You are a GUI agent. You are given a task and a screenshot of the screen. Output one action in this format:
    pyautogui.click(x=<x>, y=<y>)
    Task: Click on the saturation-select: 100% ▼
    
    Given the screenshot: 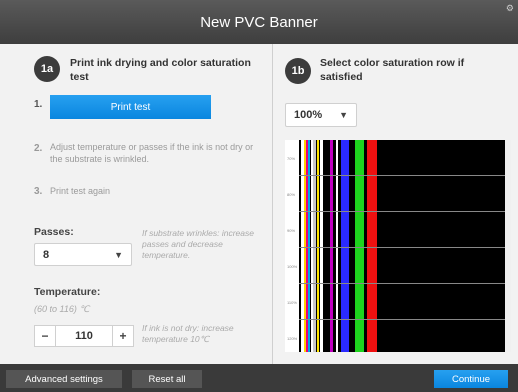 What is the action you would take?
    pyautogui.click(x=321, y=115)
    